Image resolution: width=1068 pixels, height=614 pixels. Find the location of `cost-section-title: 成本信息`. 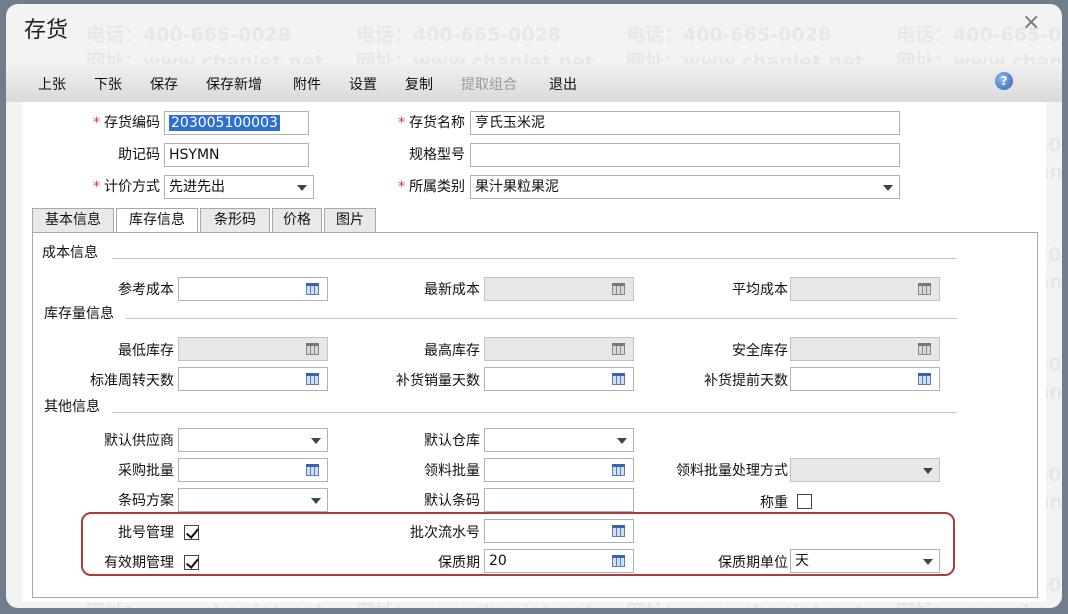

cost-section-title: 成本信息 is located at coordinates (70, 253).